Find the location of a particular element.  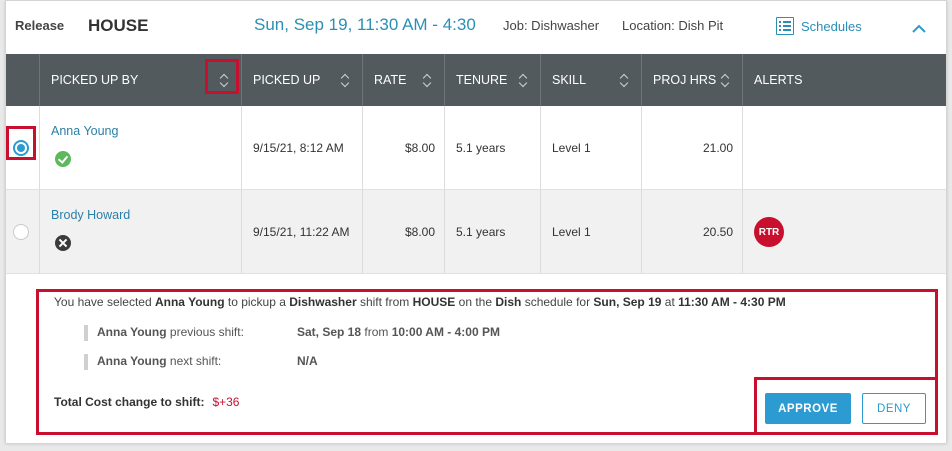

proj-hrs-cell: 20.50 is located at coordinates (692, 232).